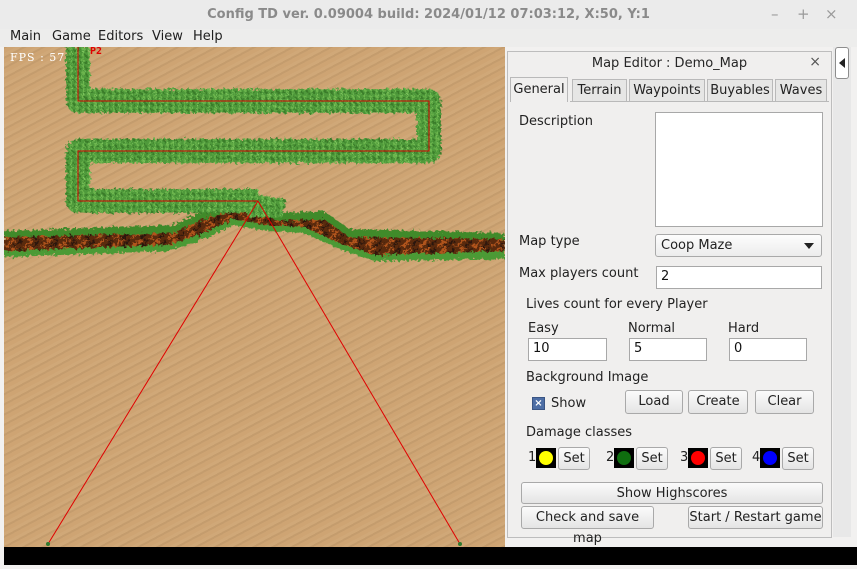 Image resolution: width=857 pixels, height=569 pixels. What do you see at coordinates (579, 273) in the screenshot?
I see `max-players-label: Max players count` at bounding box center [579, 273].